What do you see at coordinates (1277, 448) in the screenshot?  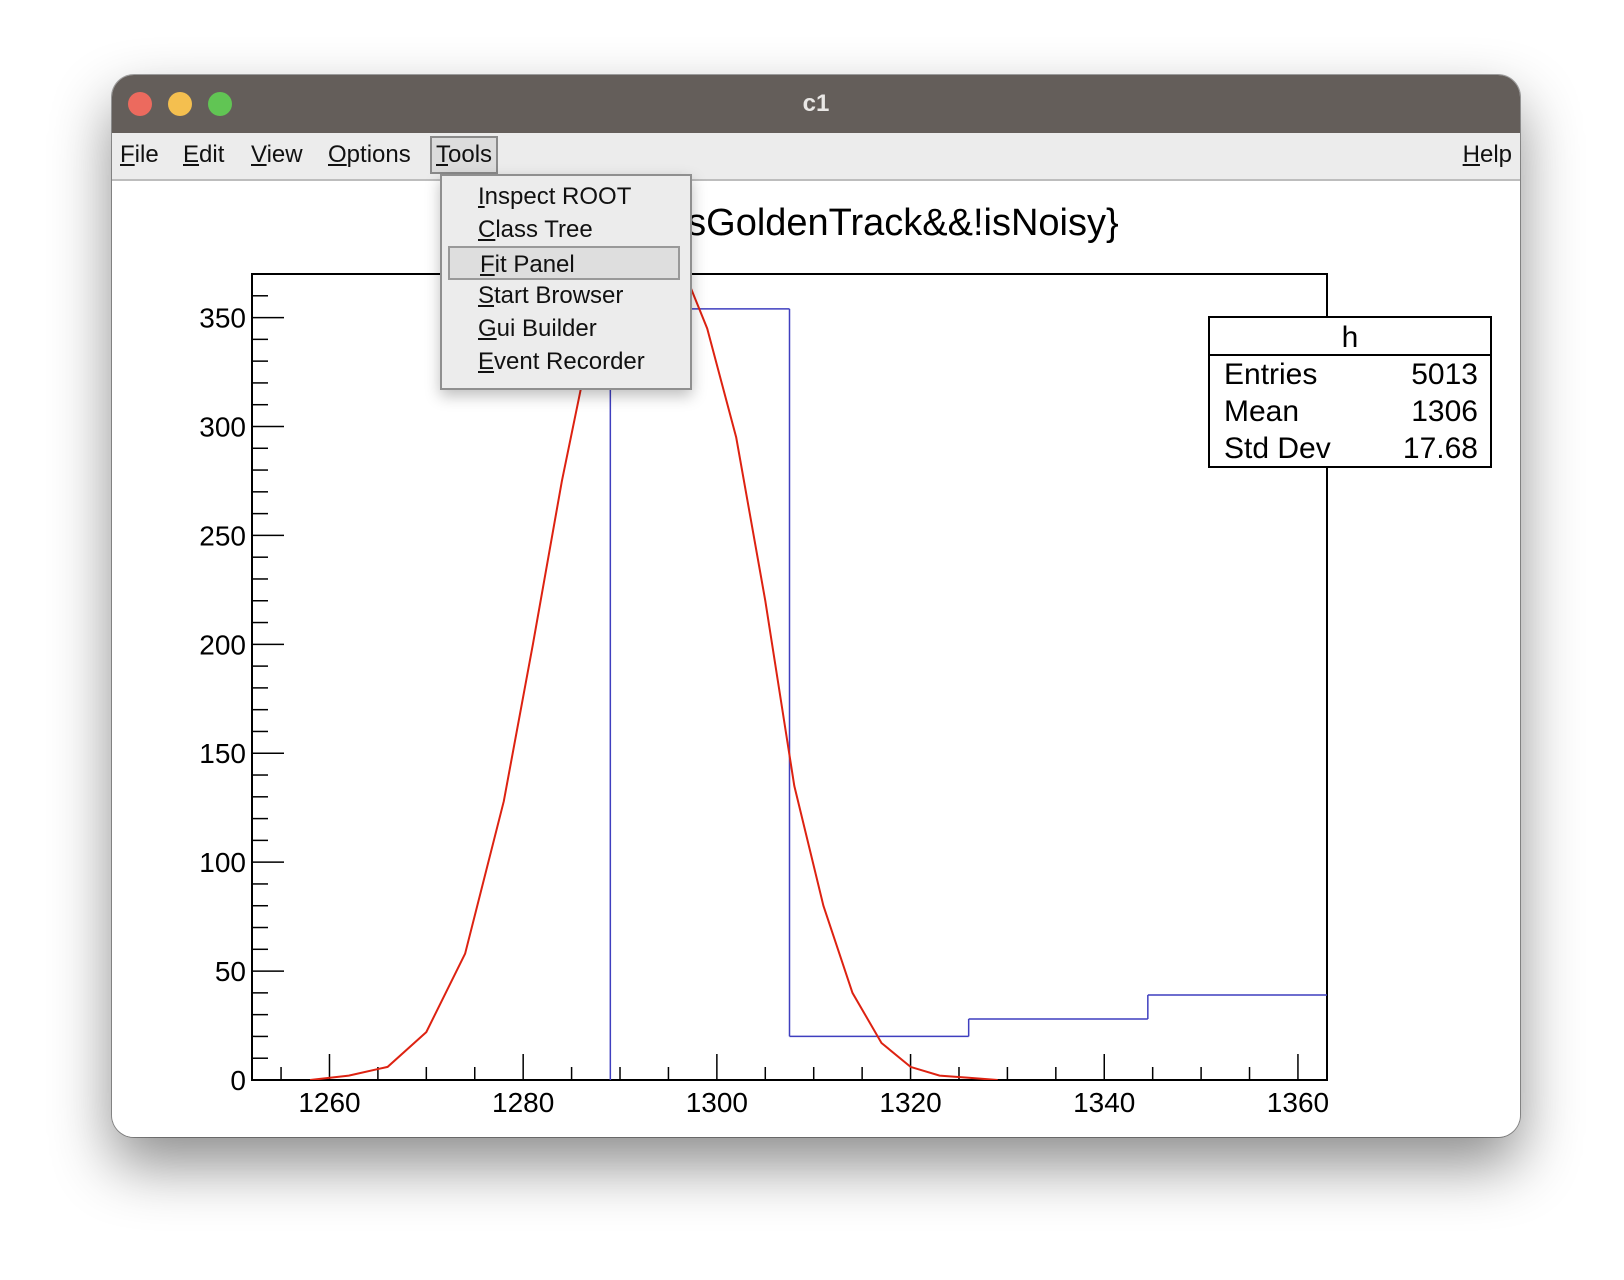 I see `stats-stddev-label: Std Dev` at bounding box center [1277, 448].